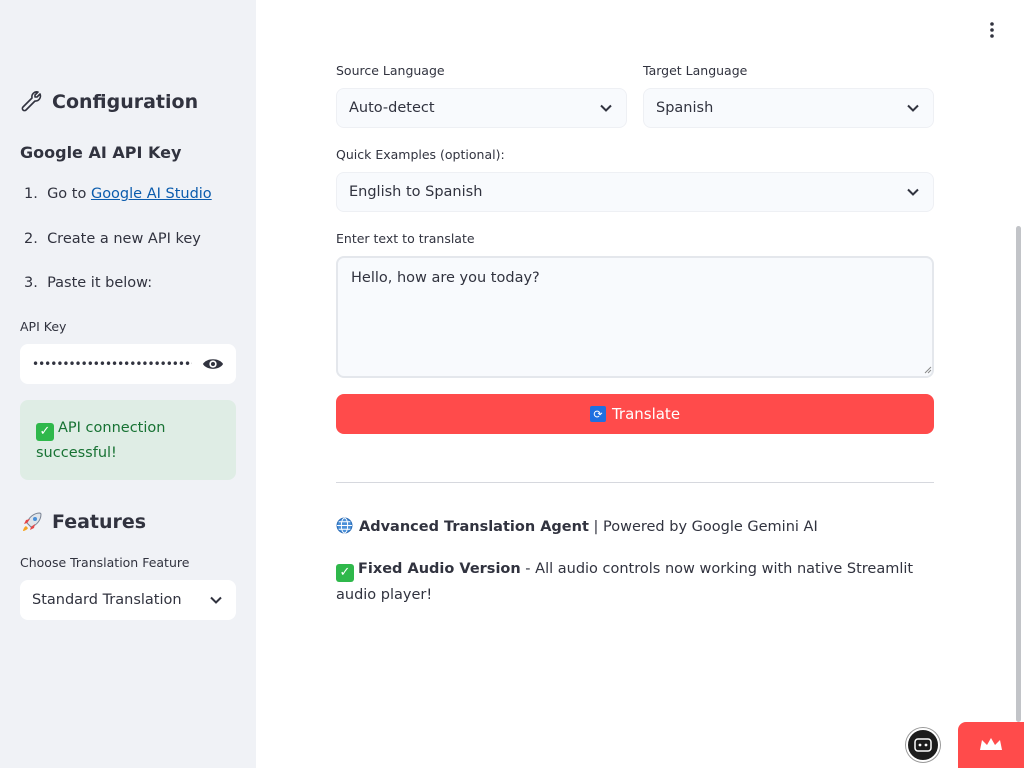 The height and width of the screenshot is (768, 1024). Describe the element at coordinates (344, 525) in the screenshot. I see `globe-icon` at that location.